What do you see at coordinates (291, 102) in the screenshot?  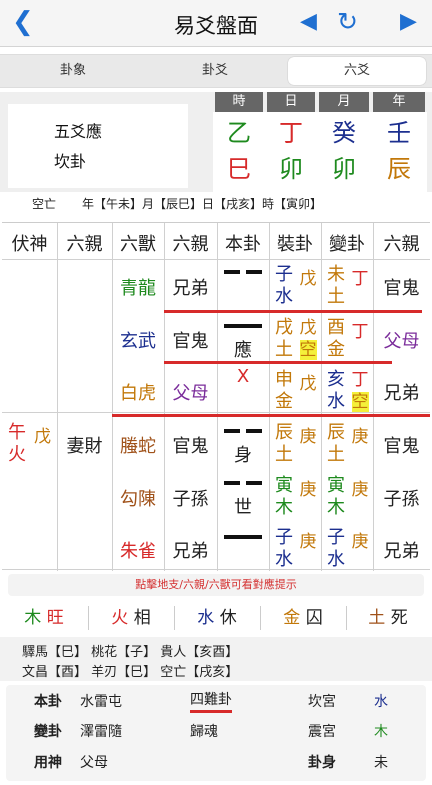 I see `time-label-day: 日` at bounding box center [291, 102].